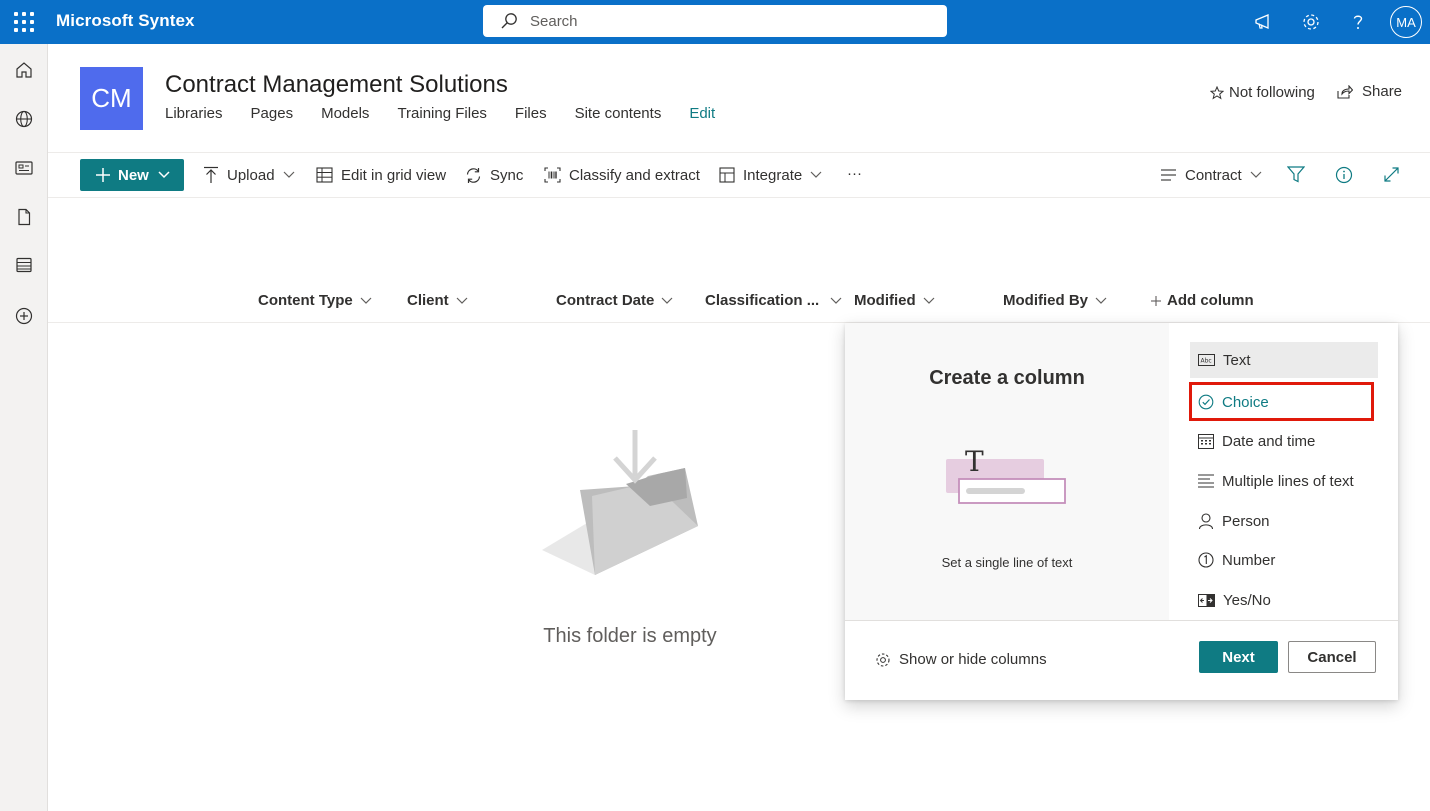 This screenshot has height=811, width=1430. I want to click on home-icon, so click(24, 70).